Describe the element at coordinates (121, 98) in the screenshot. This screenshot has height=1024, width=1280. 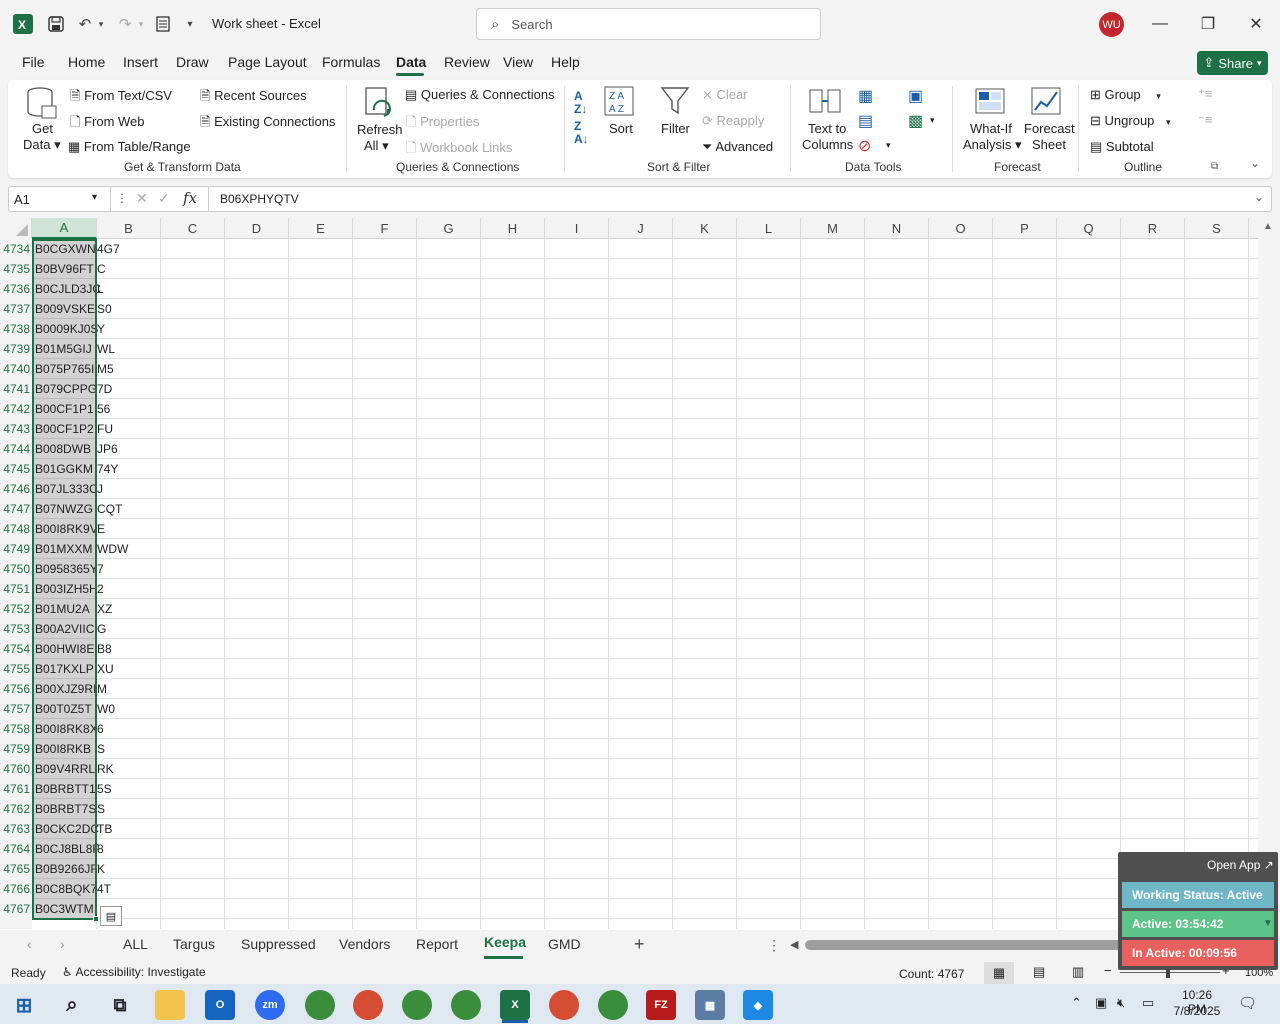
I see `from-text-csv-button: 🗎 From Text/CSV` at that location.